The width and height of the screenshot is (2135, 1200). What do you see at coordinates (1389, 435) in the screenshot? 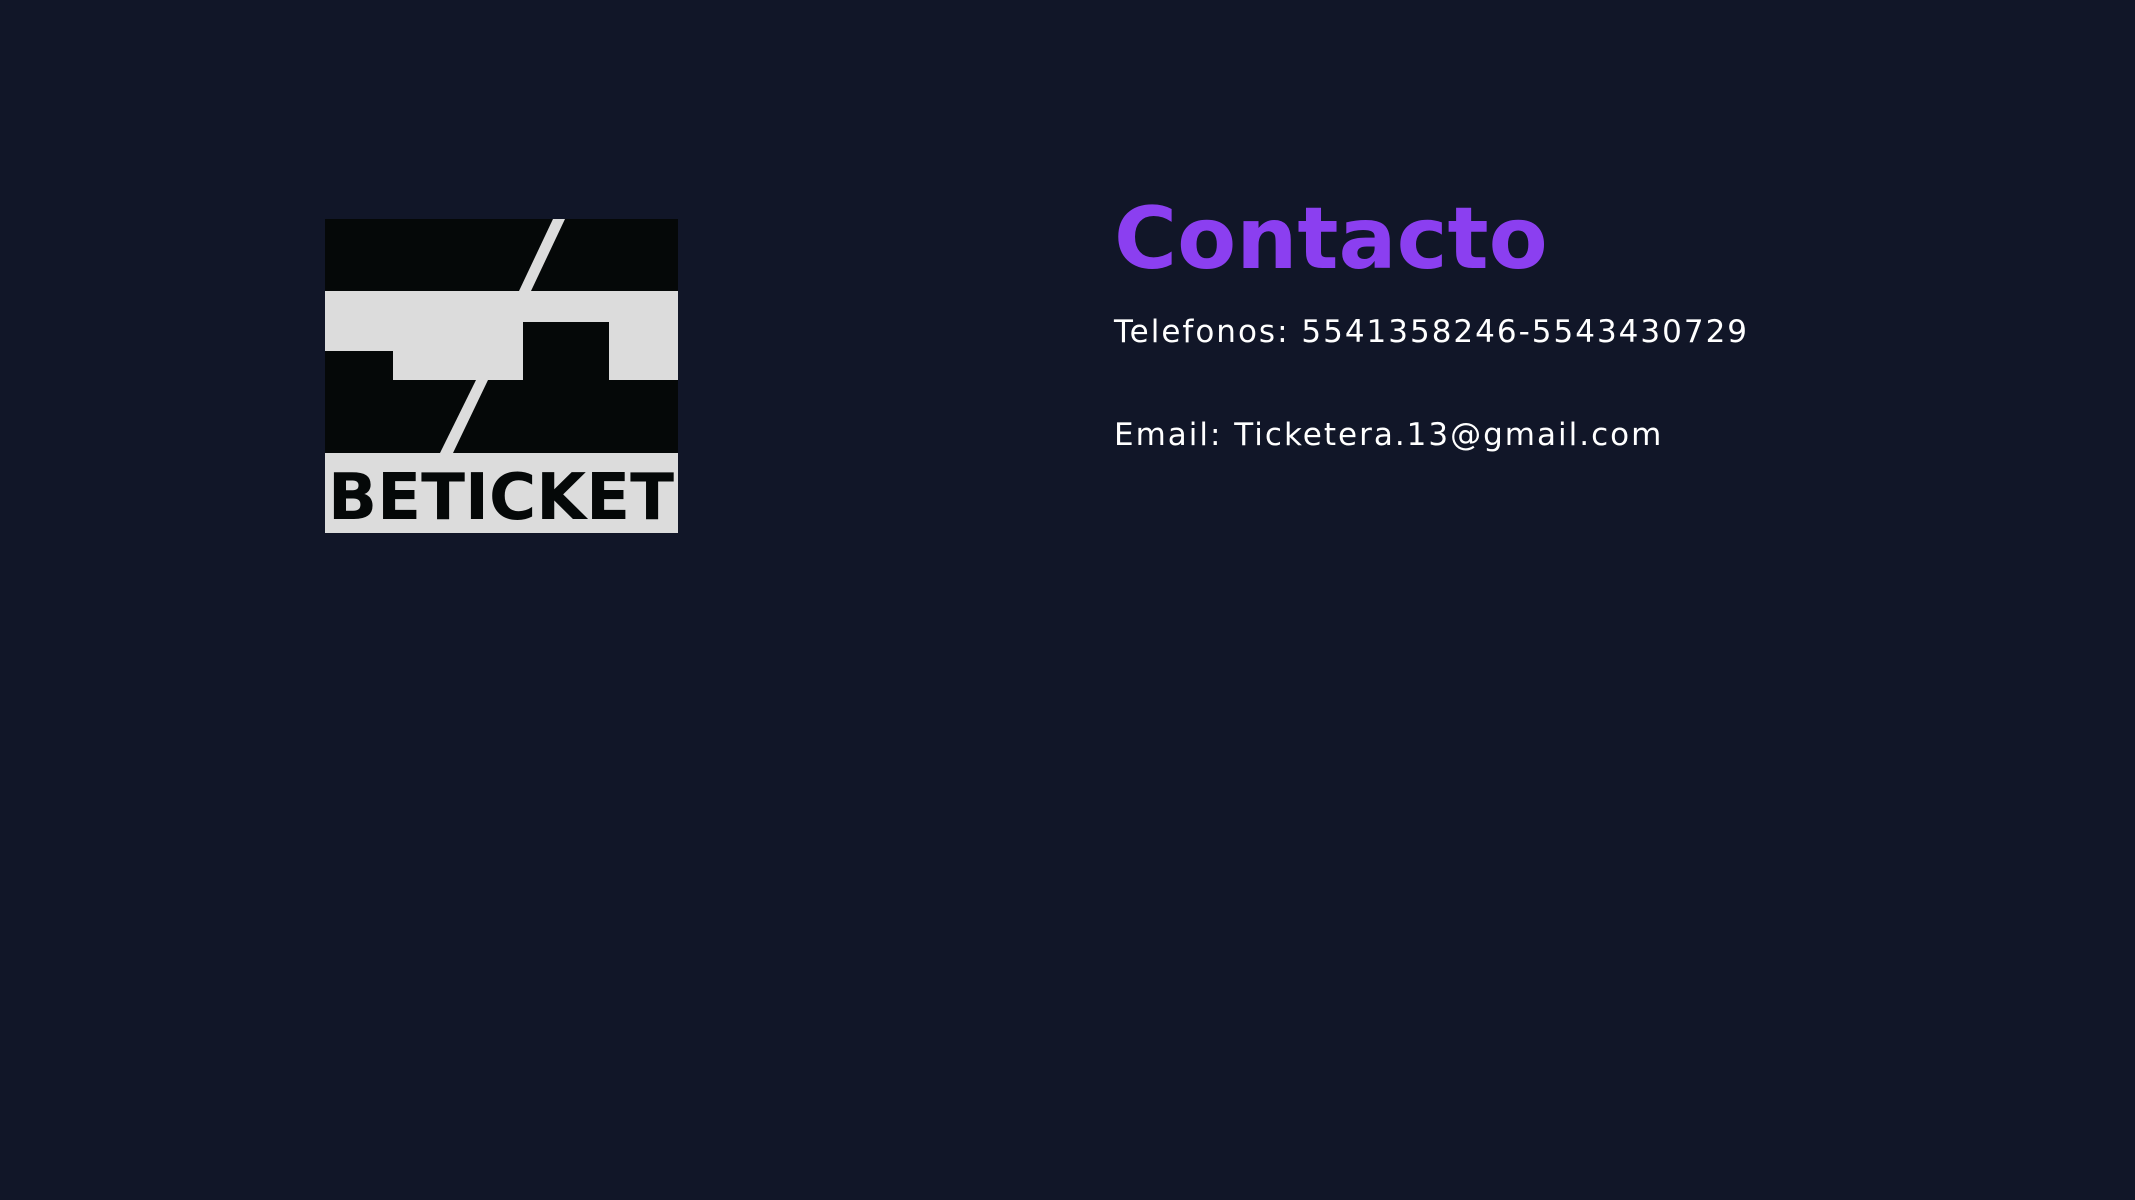
I see `email-address: Email: Ticketera.13@gmail.com` at bounding box center [1389, 435].